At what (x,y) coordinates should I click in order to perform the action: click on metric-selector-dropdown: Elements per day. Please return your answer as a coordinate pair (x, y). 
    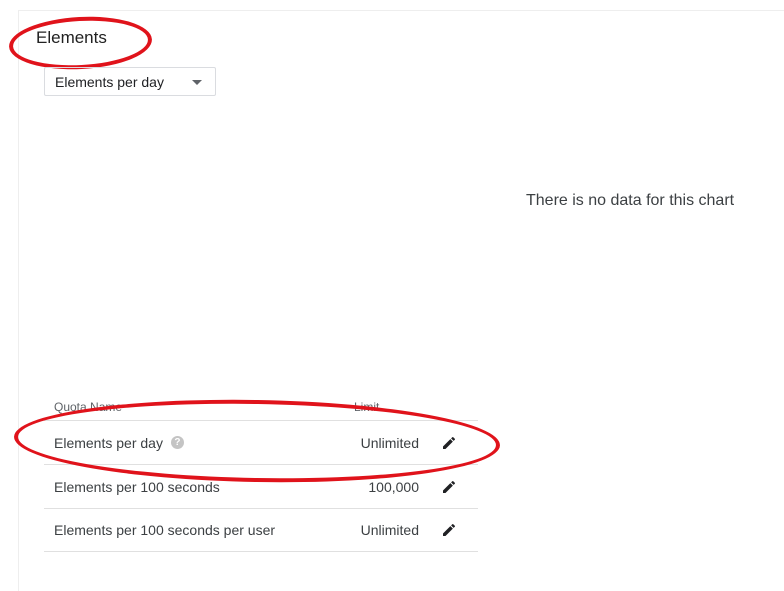
    Looking at the image, I should click on (130, 81).